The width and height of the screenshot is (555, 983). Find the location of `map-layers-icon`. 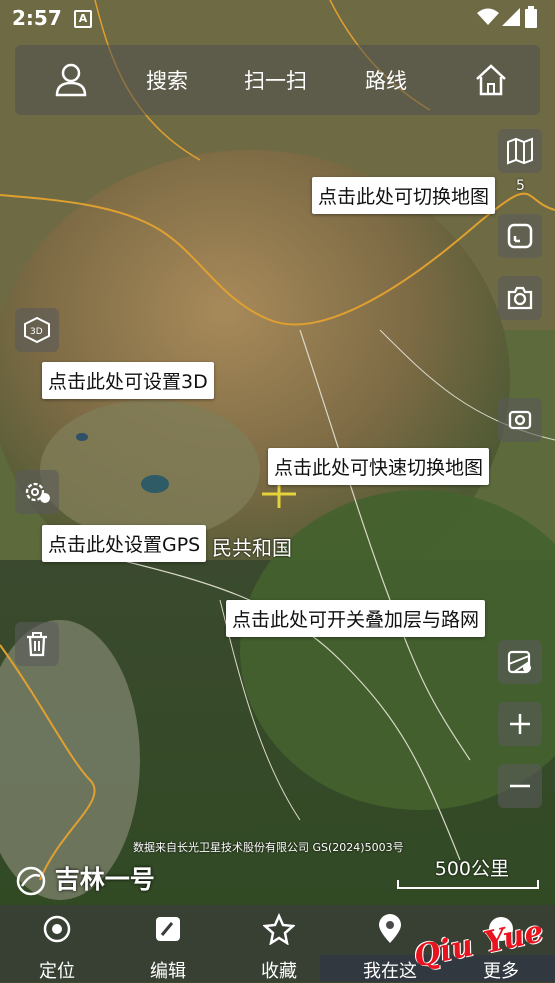

map-layers-icon is located at coordinates (520, 151).